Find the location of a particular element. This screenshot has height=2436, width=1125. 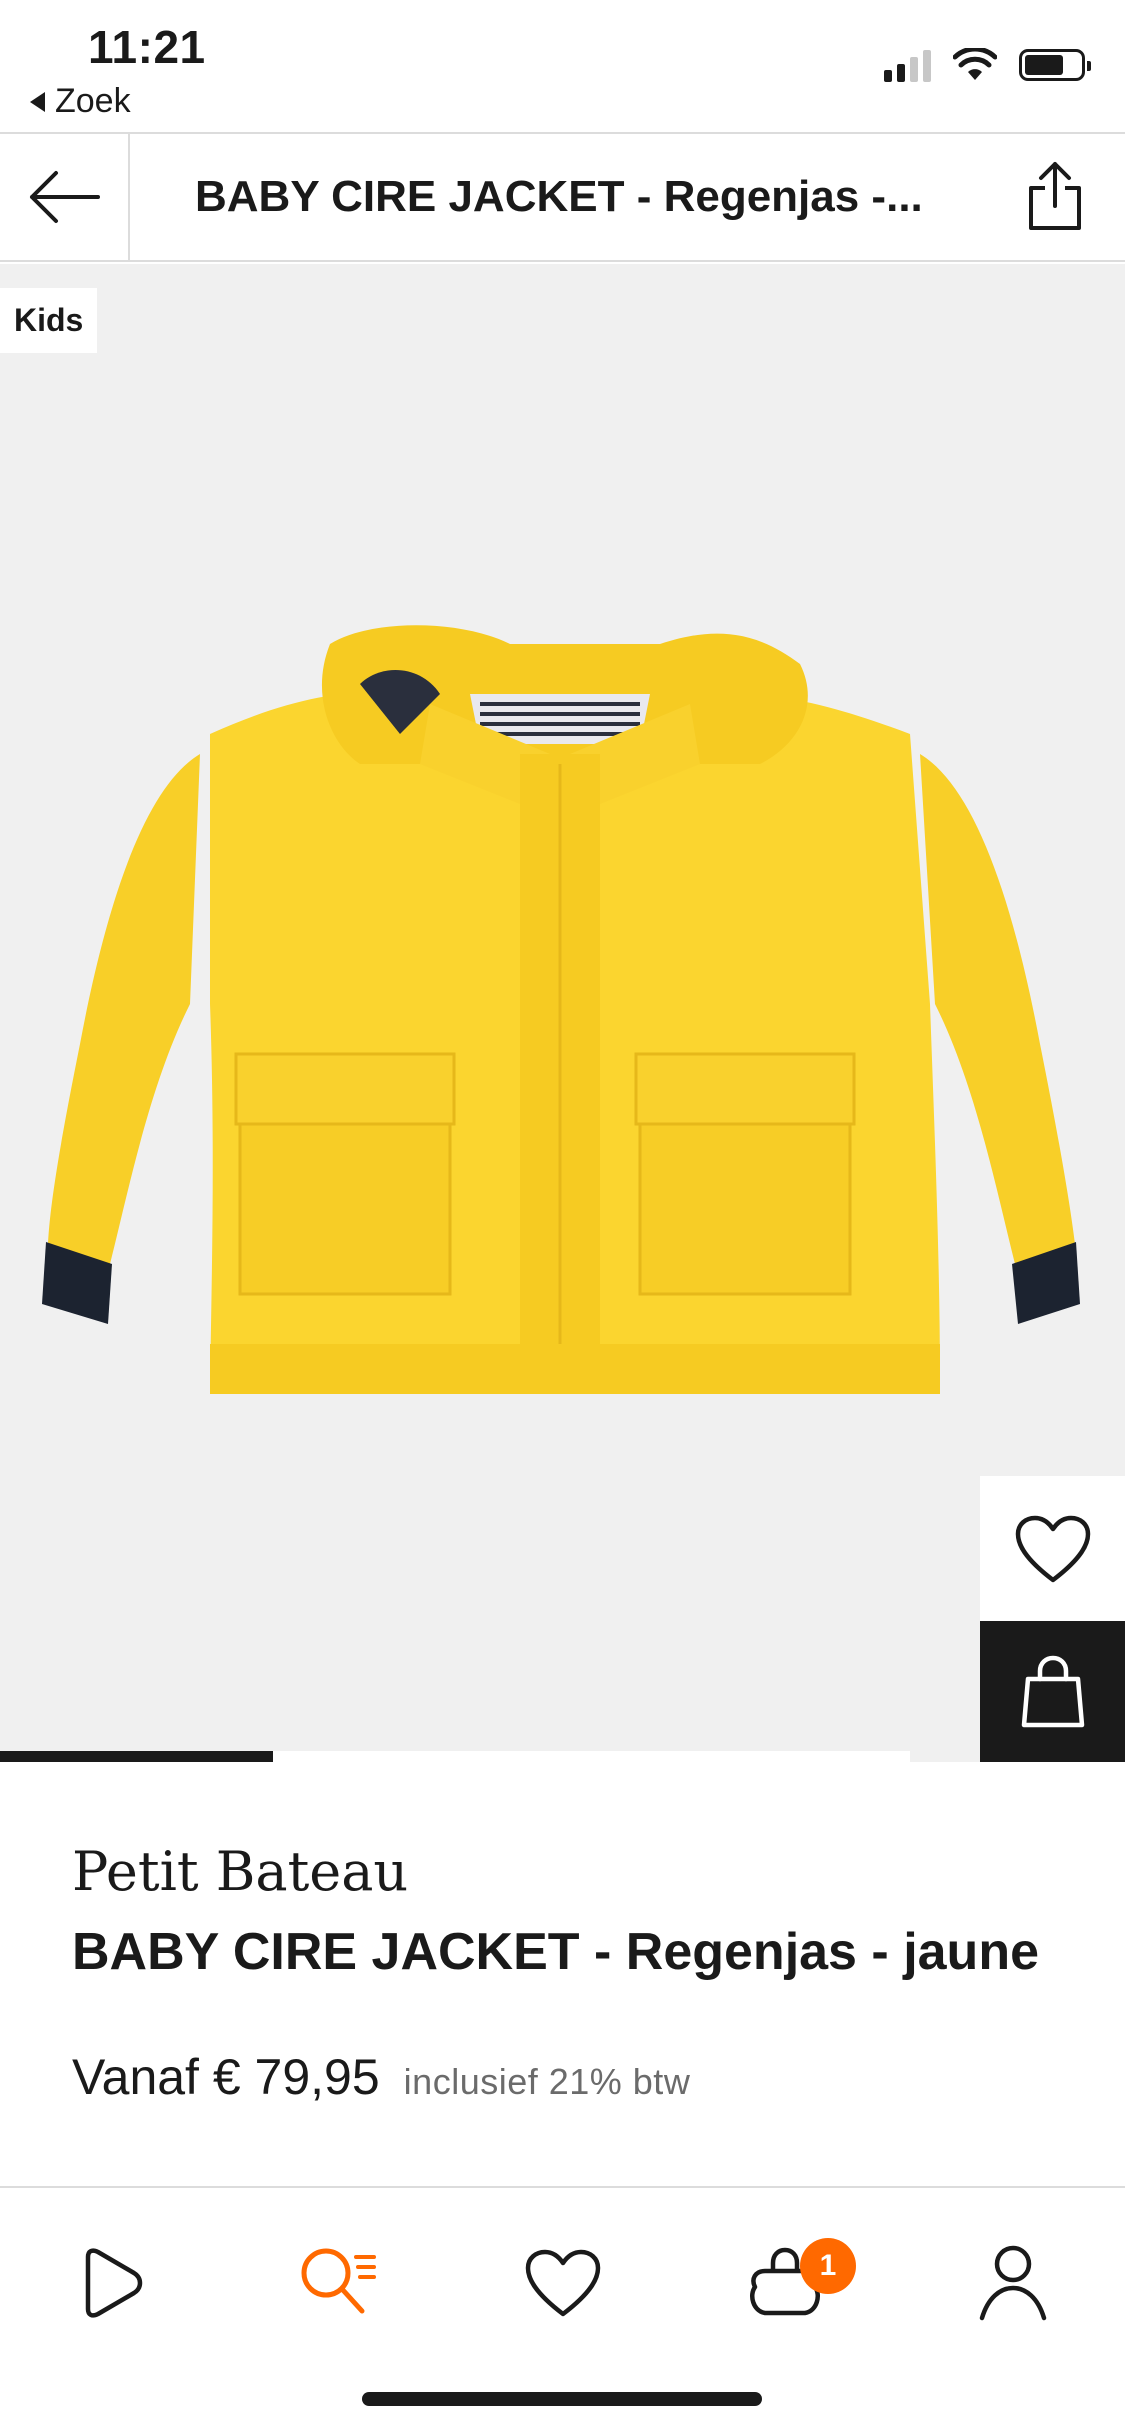

tax-note: inclusief 21% btw is located at coordinates (547, 2081).